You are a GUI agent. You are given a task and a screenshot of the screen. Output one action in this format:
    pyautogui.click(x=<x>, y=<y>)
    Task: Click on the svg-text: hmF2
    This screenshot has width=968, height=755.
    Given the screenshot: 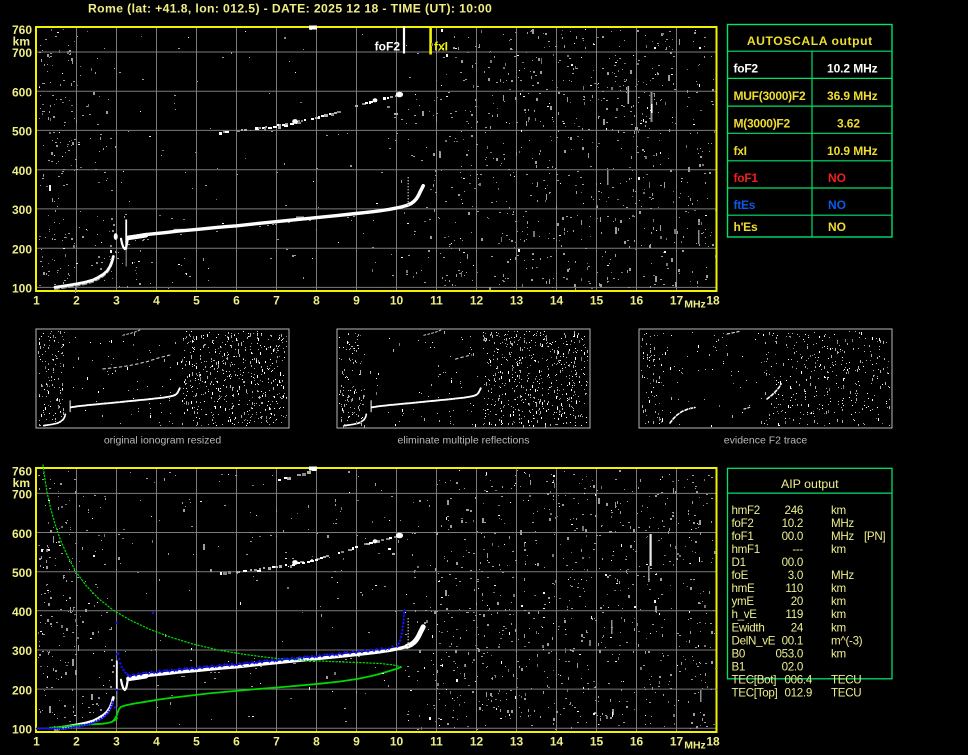 What is the action you would take?
    pyautogui.click(x=746, y=510)
    